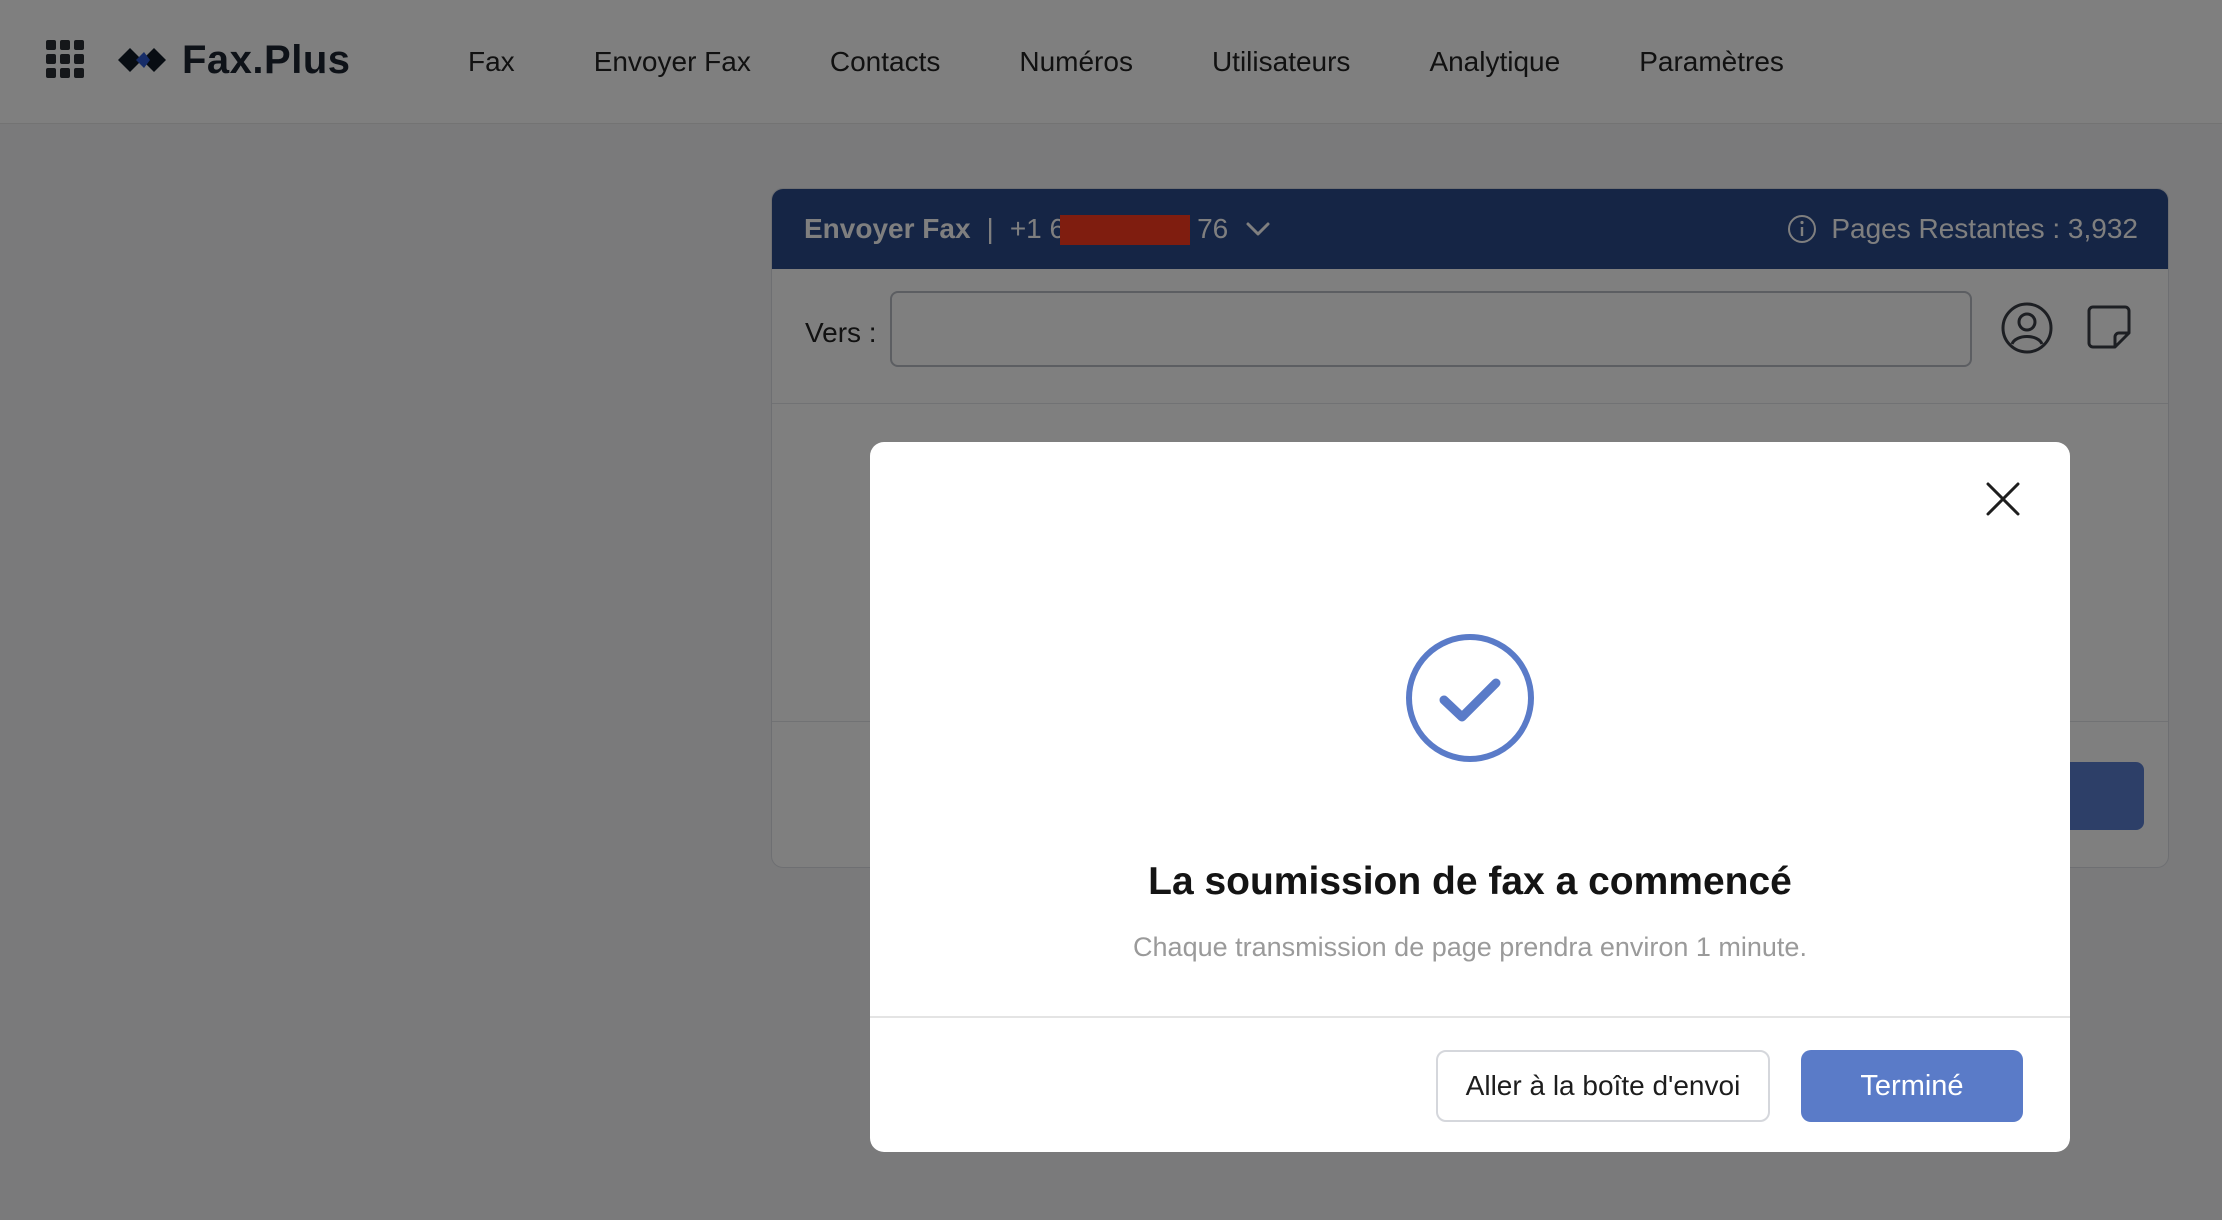 The image size is (2222, 1220). Describe the element at coordinates (1912, 1086) in the screenshot. I see `done-button: Terminé` at that location.